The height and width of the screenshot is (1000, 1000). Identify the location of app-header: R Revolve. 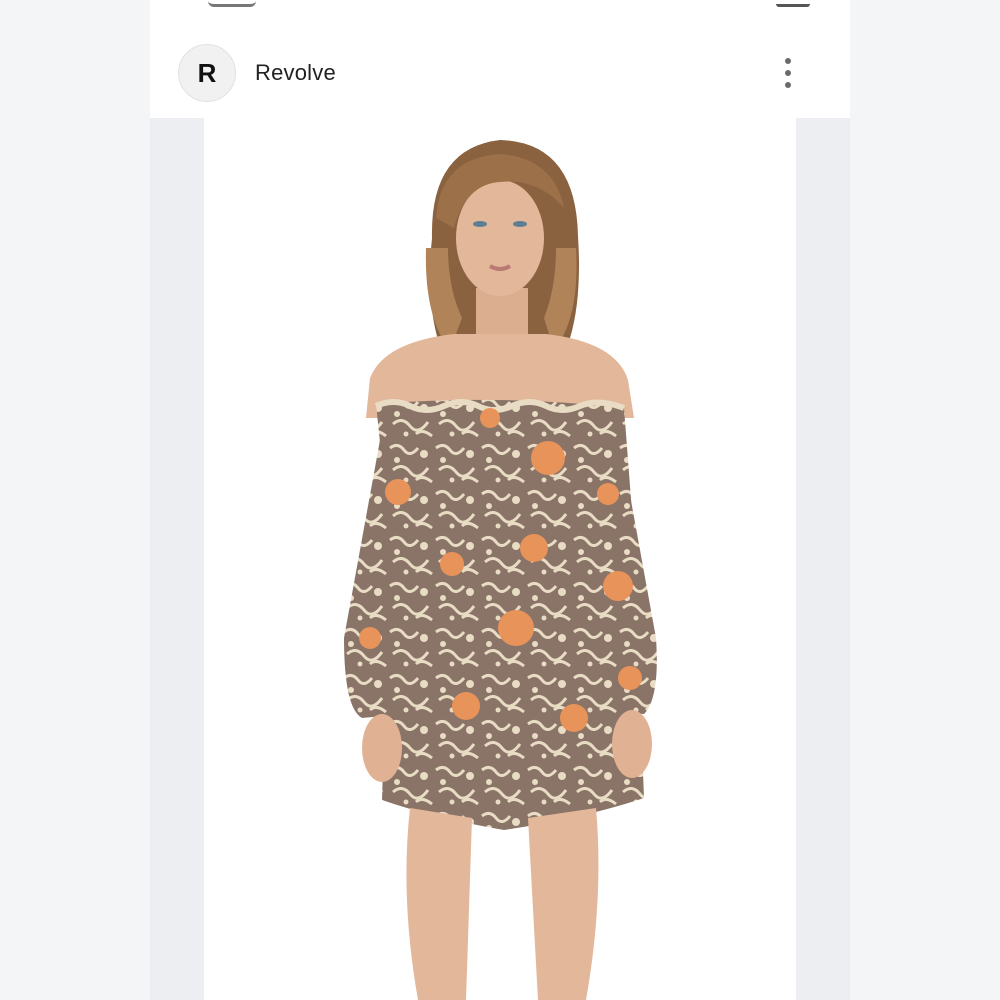
(500, 74).